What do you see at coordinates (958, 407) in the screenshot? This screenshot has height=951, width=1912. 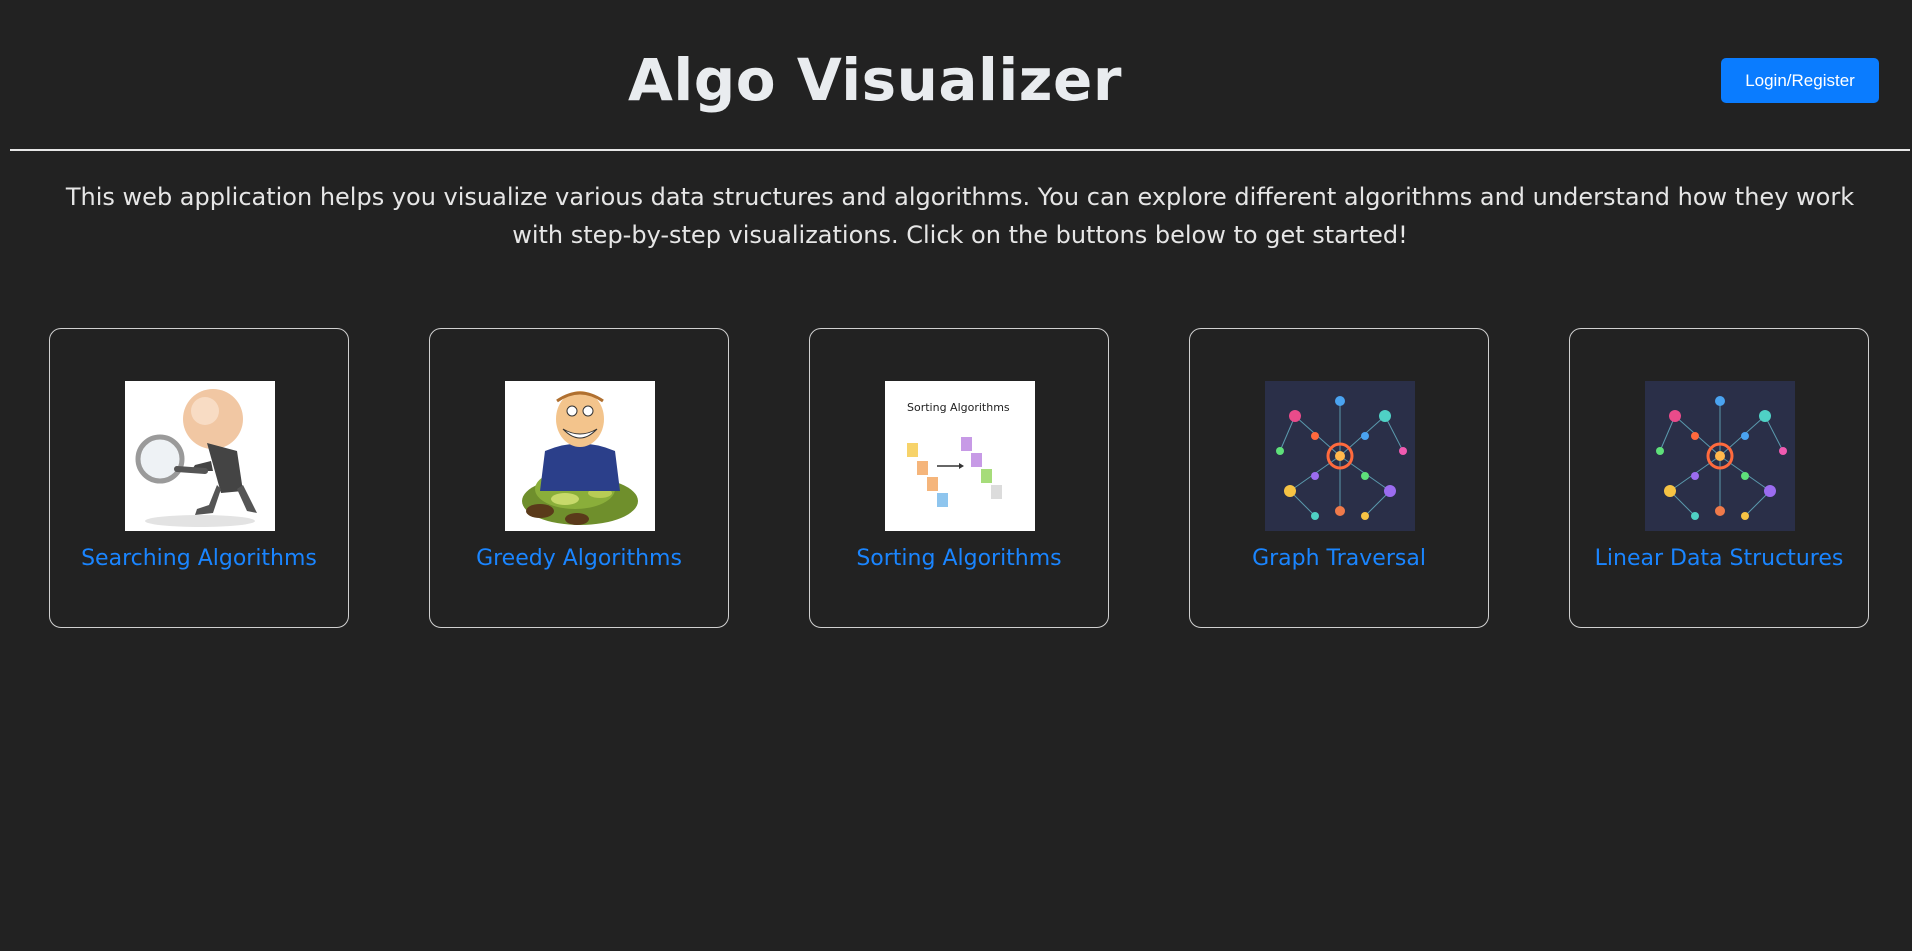 I see `svg-text: Sorting Algorithms` at bounding box center [958, 407].